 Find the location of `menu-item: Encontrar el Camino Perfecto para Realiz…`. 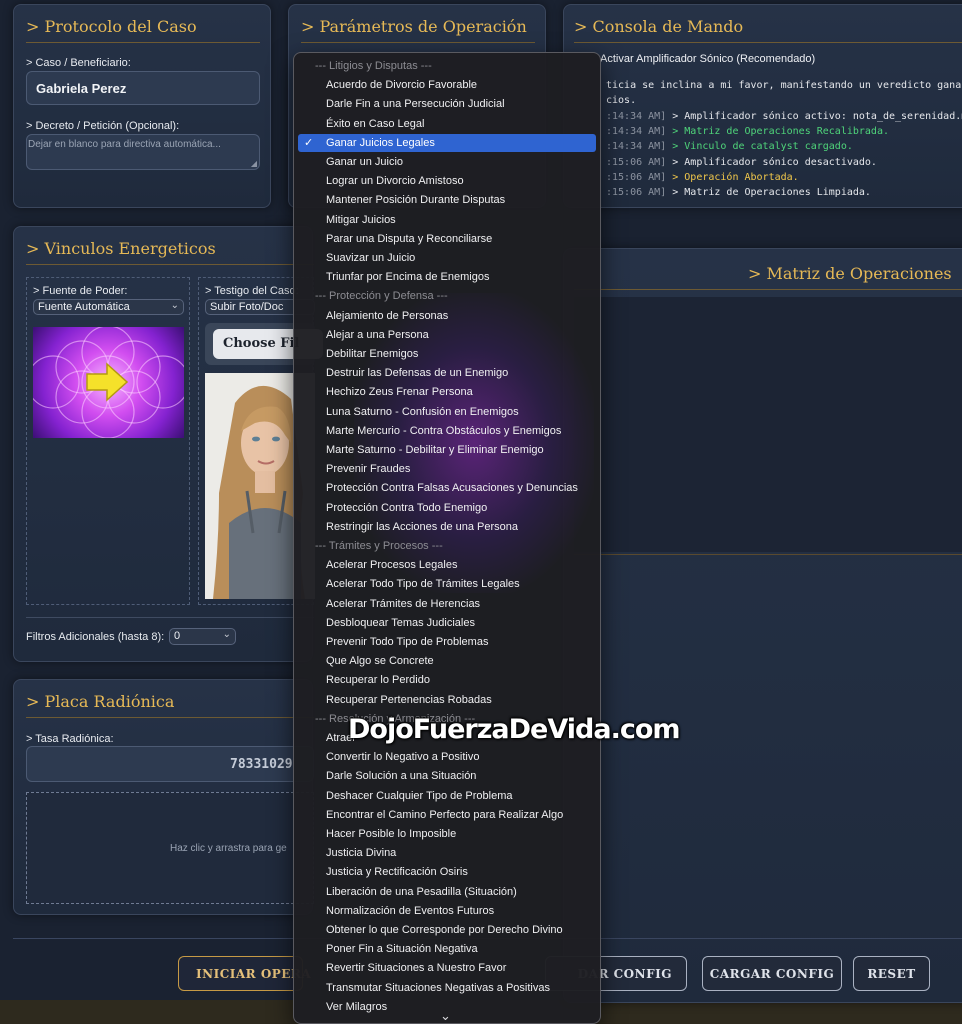

menu-item: Encontrar el Camino Perfecto para Realiz… is located at coordinates (447, 815).